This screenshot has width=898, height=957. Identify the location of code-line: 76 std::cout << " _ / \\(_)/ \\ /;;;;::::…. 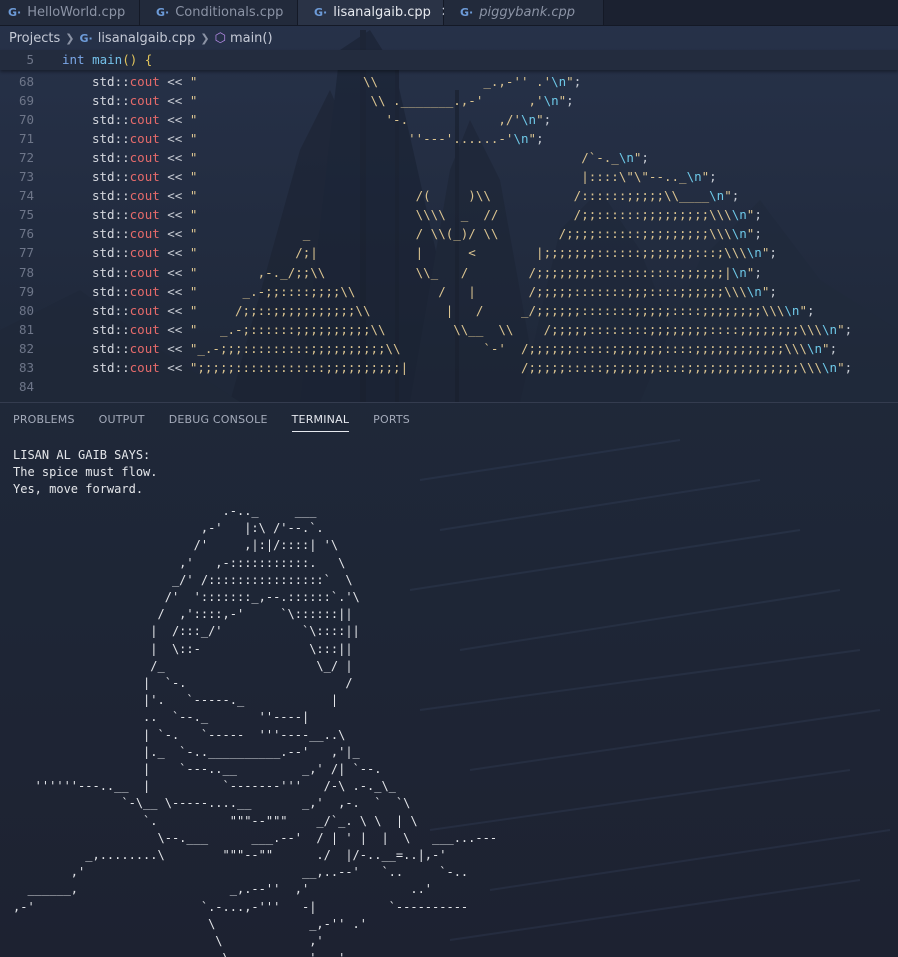
(449, 233).